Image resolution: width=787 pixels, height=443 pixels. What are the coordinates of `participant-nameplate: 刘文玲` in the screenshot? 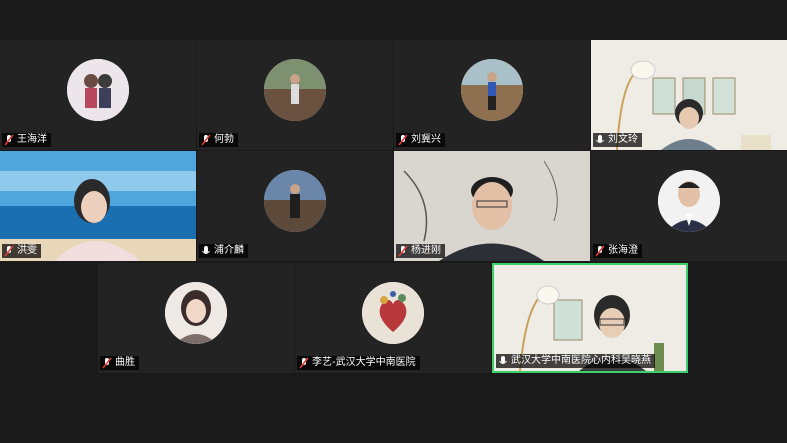 It's located at (617, 140).